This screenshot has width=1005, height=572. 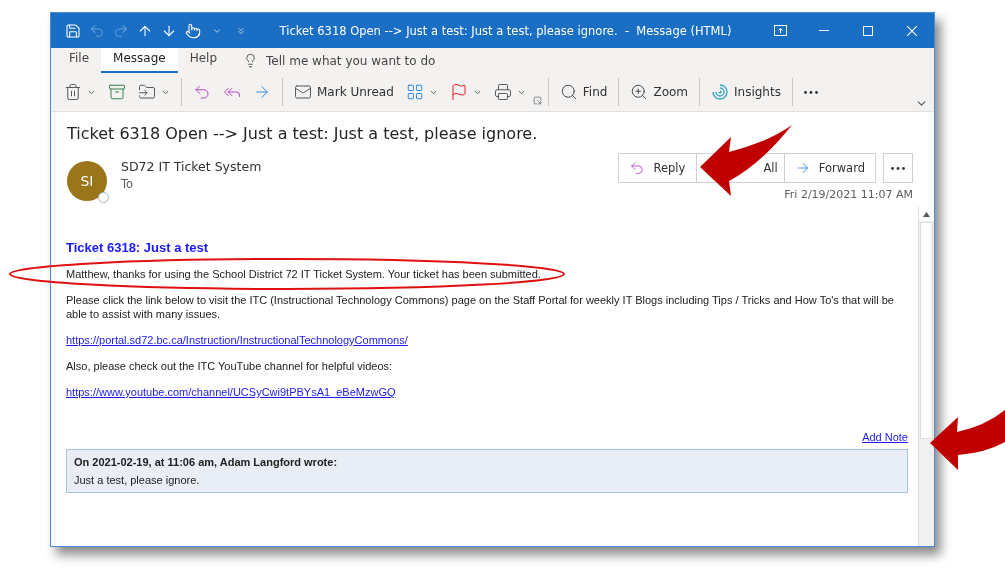 What do you see at coordinates (868, 30) in the screenshot?
I see `maximize-icon` at bounding box center [868, 30].